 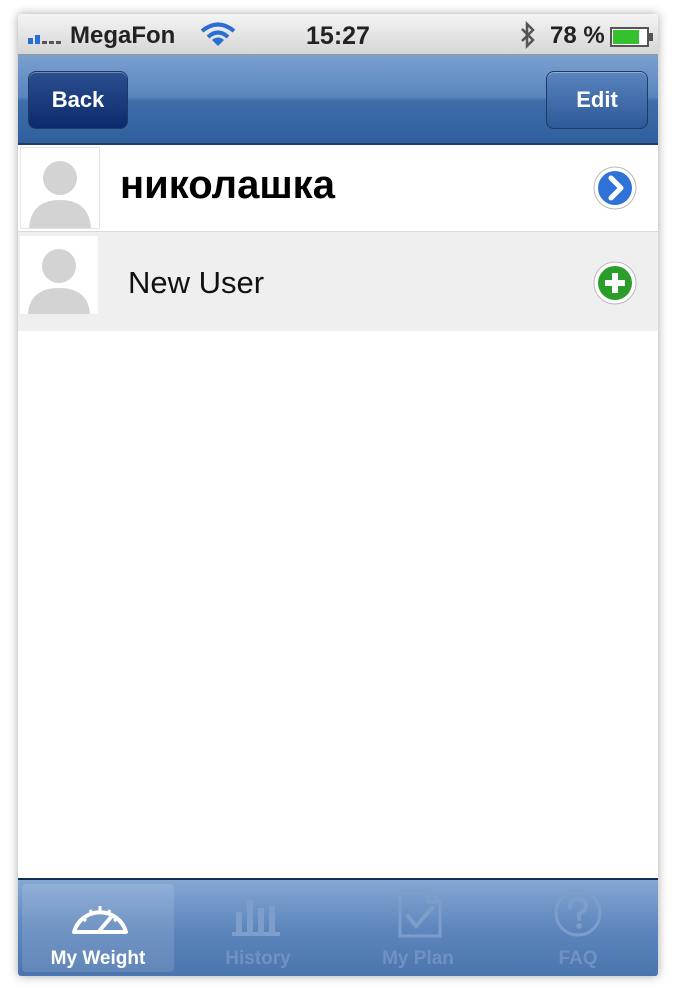 I want to click on tab-history: History, so click(x=258, y=928).